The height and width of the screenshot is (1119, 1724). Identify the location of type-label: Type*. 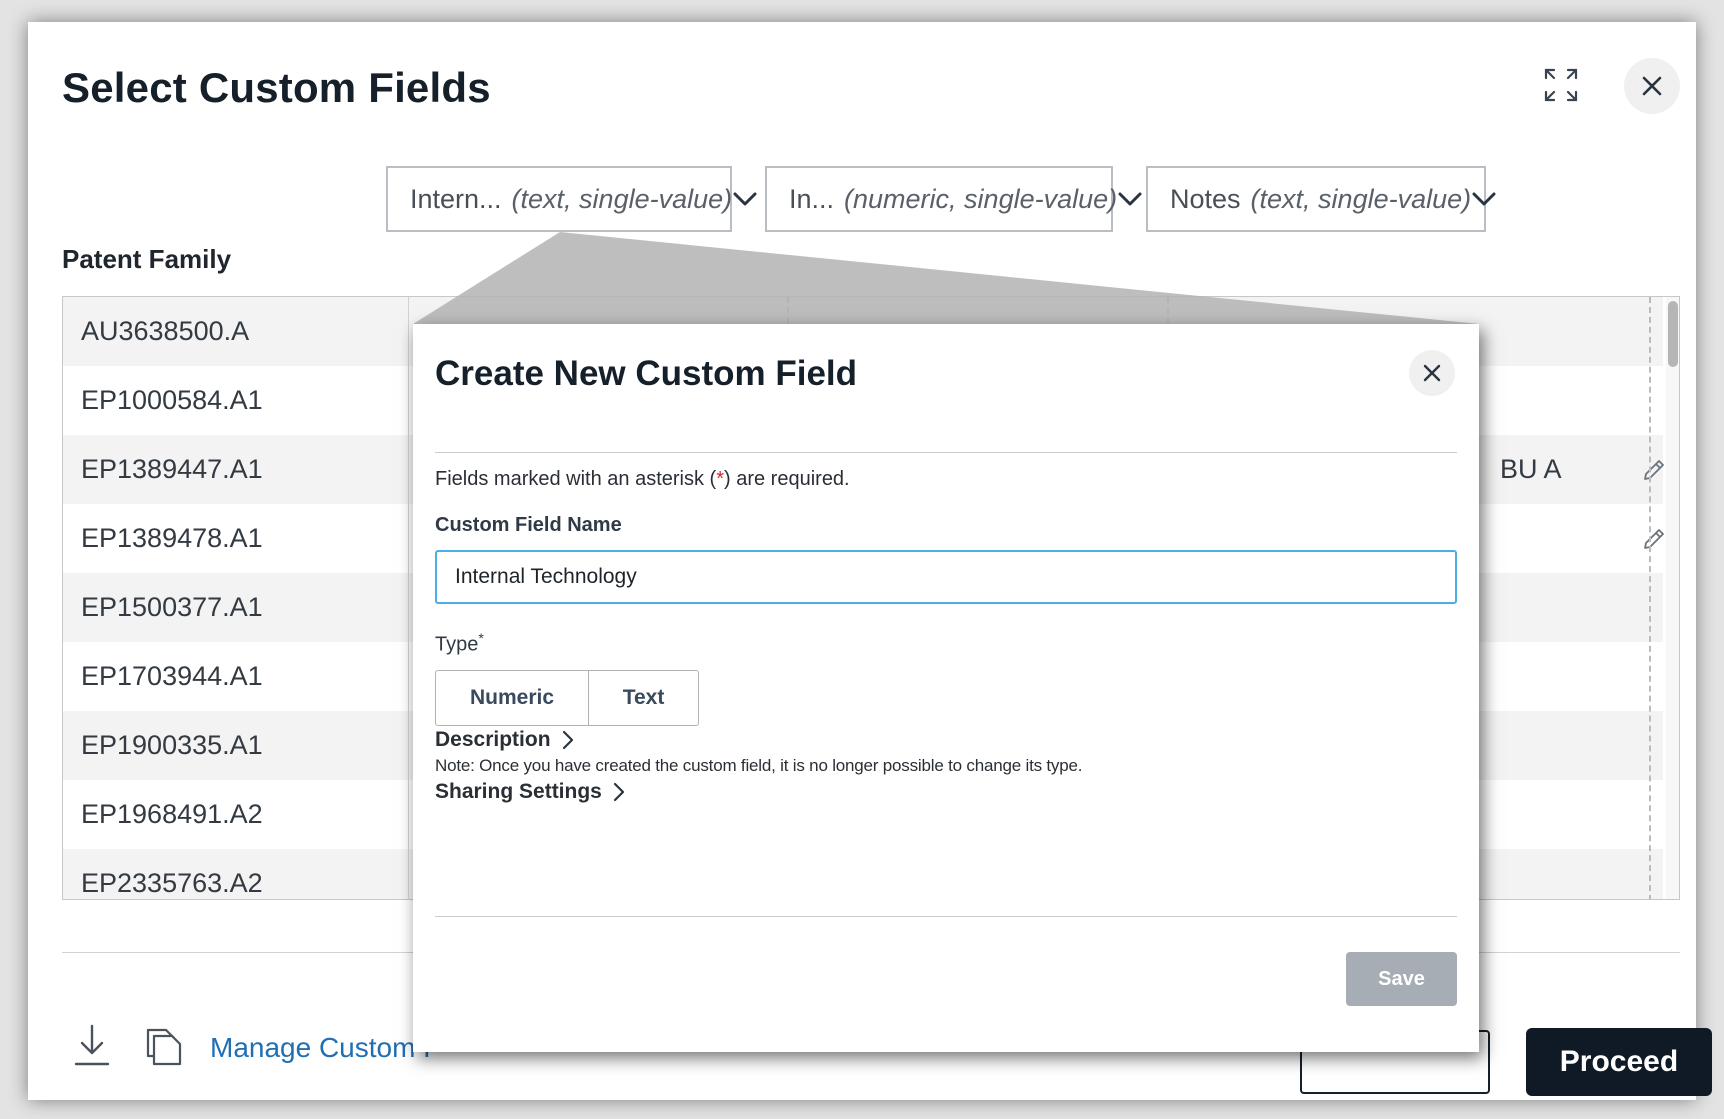
(459, 643).